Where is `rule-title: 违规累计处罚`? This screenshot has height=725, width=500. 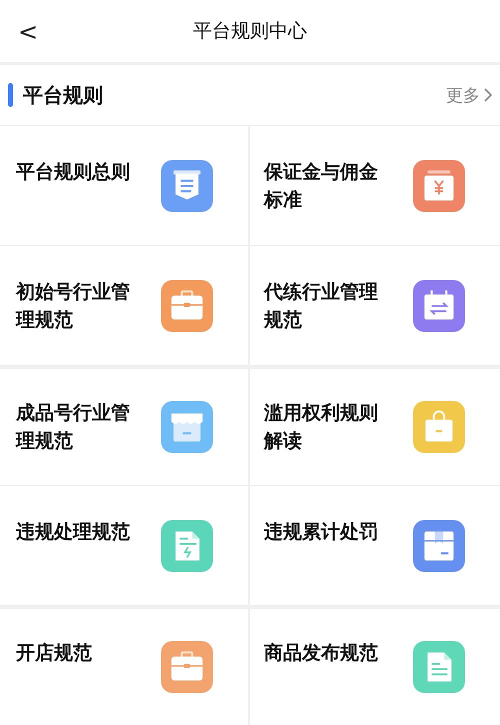
rule-title: 违规累计处罚 is located at coordinates (321, 532).